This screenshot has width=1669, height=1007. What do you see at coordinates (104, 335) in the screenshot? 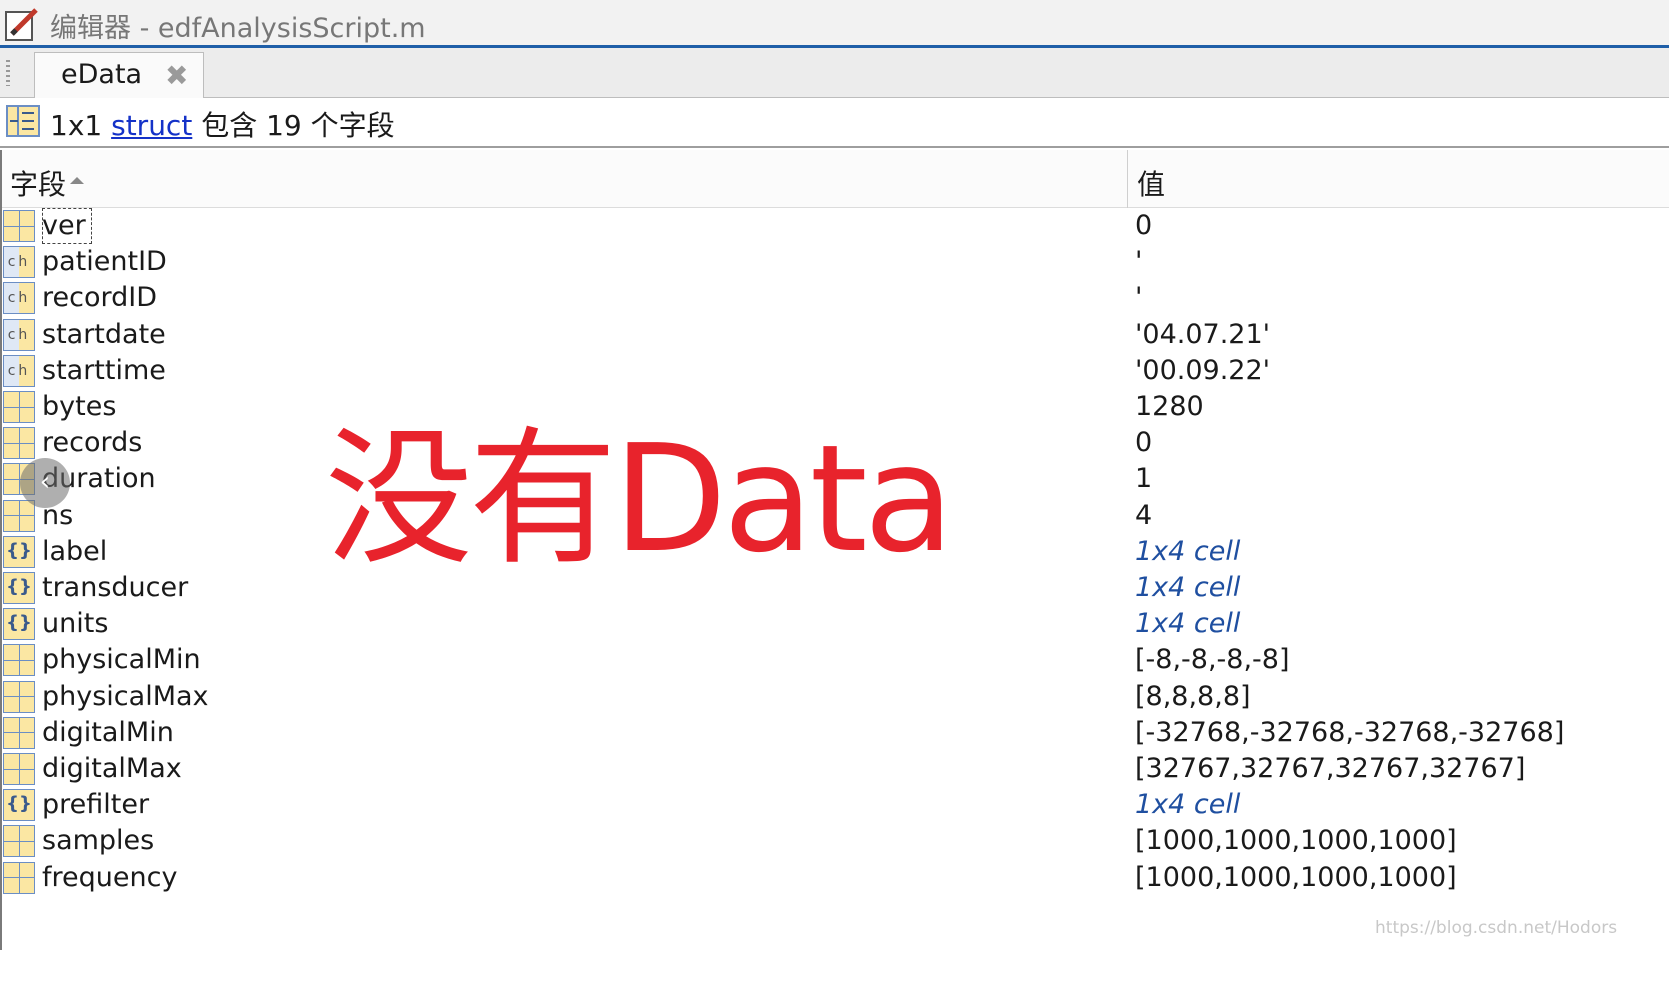
I see `field-name: startdate` at bounding box center [104, 335].